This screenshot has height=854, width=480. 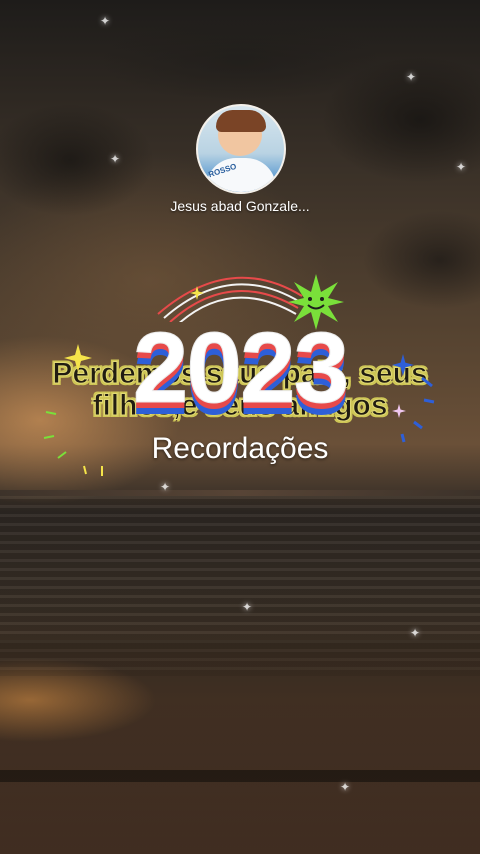 I want to click on wave-foam, so click(x=240, y=776).